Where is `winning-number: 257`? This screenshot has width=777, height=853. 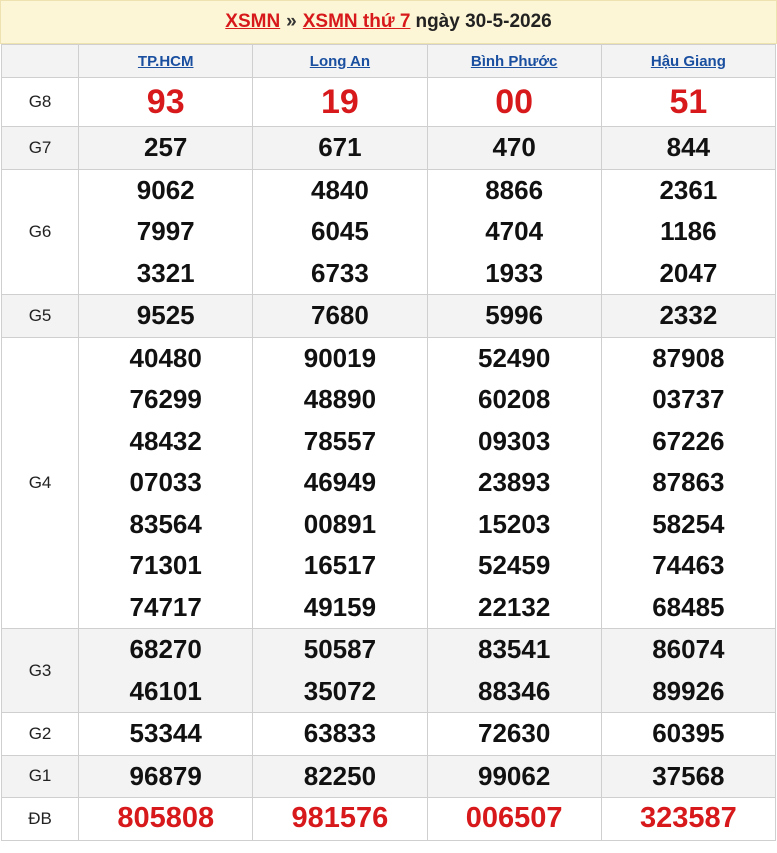
winning-number: 257 is located at coordinates (166, 147).